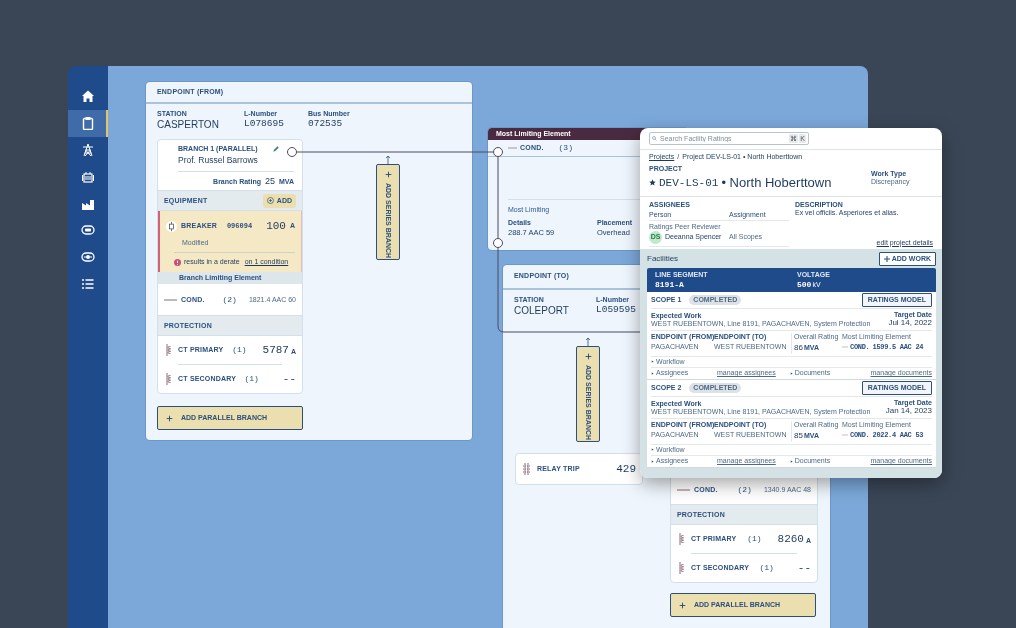  I want to click on device-rating: 100, so click(276, 227).